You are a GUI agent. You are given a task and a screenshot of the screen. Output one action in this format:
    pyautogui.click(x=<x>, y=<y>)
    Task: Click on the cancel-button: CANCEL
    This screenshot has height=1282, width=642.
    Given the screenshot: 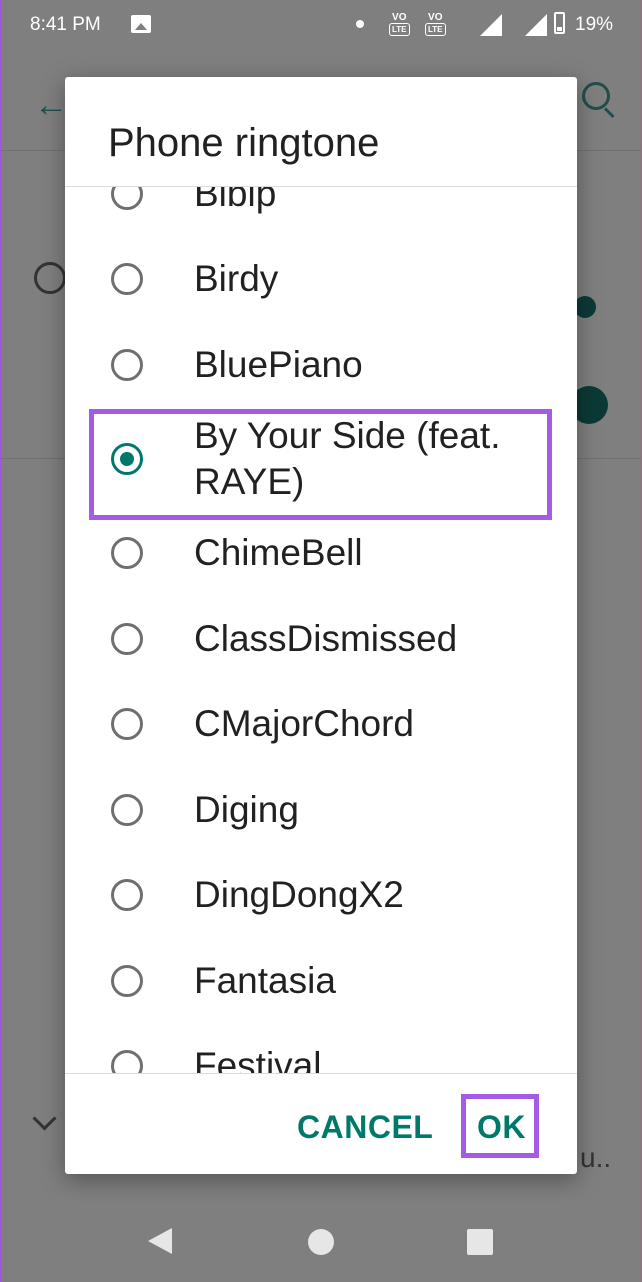 What is the action you would take?
    pyautogui.click(x=365, y=1127)
    